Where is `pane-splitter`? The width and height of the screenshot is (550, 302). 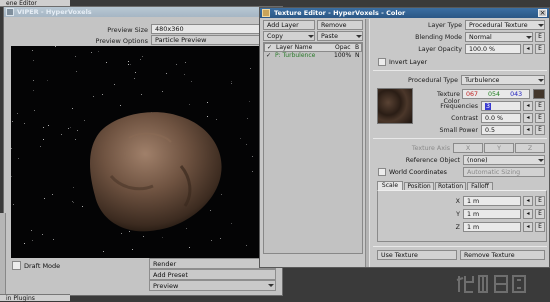 pane-splitter is located at coordinates (367, 143).